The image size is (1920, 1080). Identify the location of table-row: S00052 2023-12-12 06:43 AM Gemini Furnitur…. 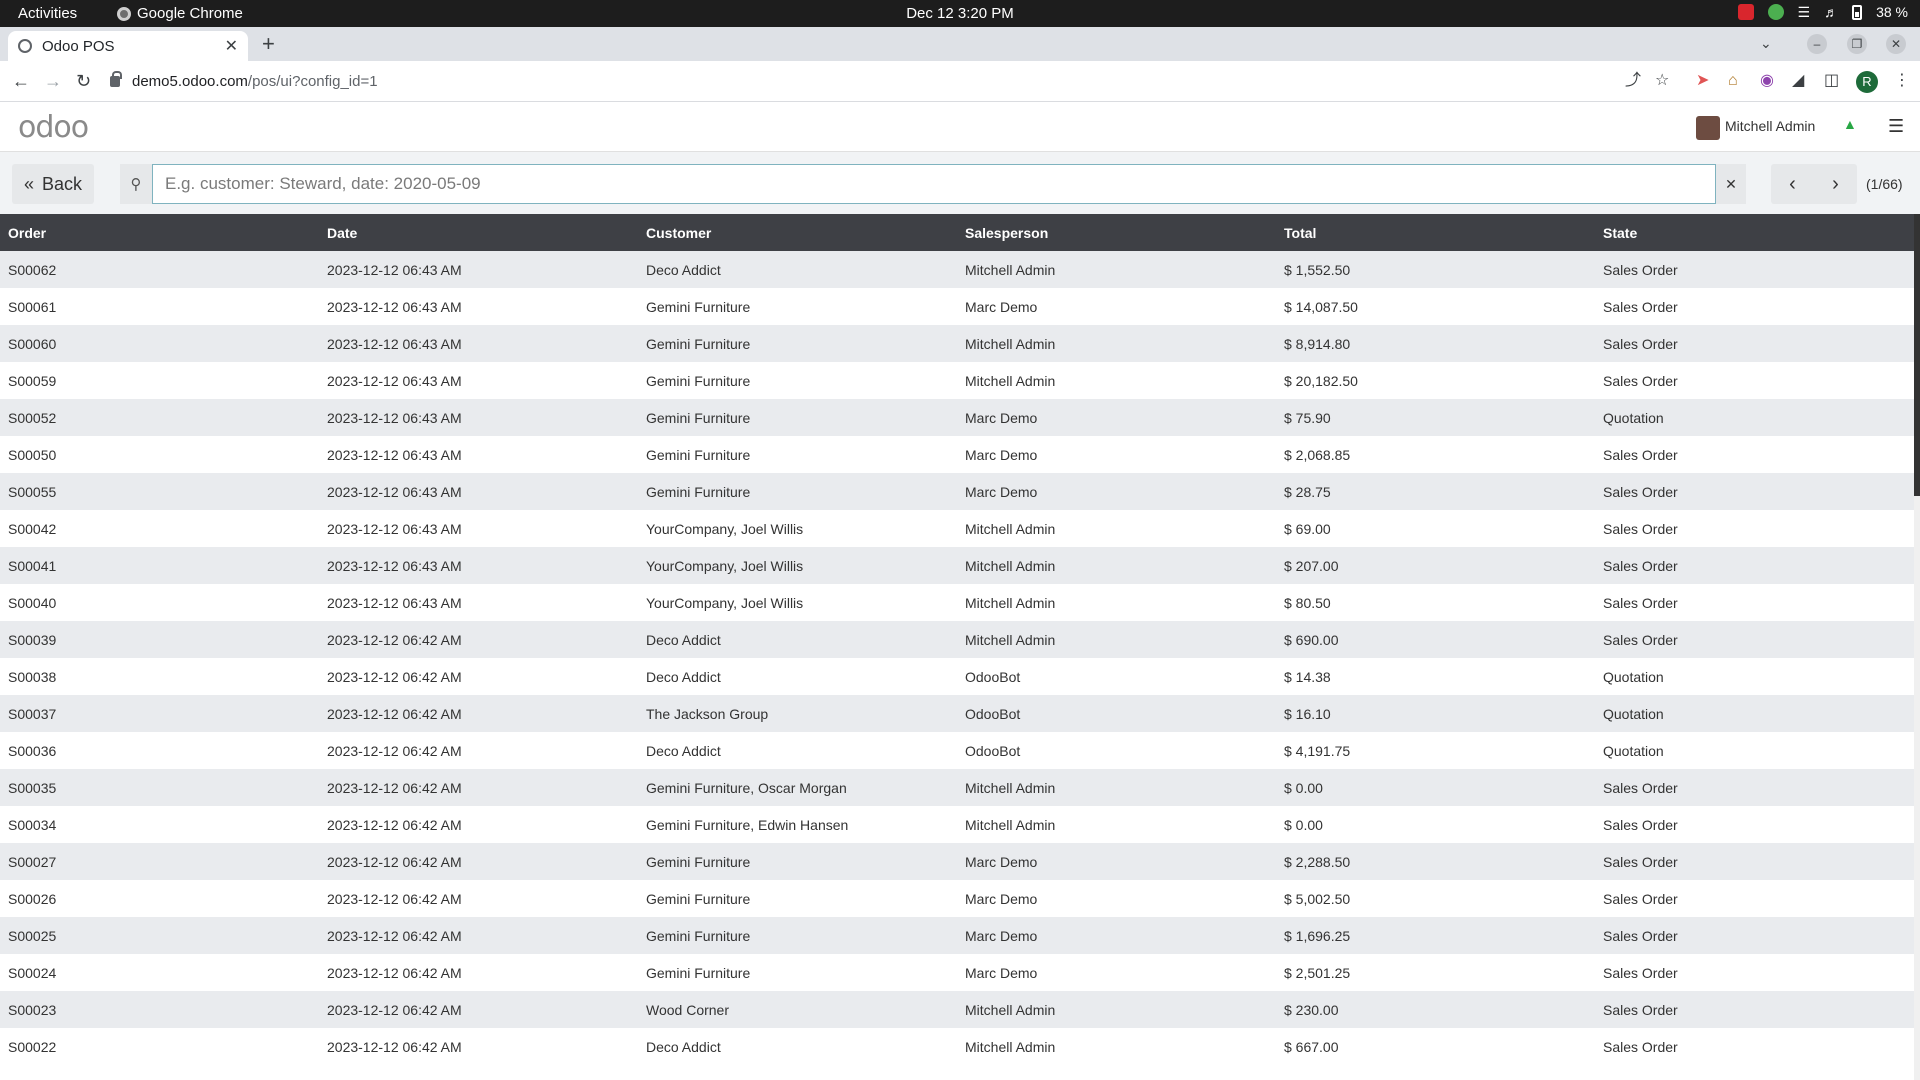
(957, 417).